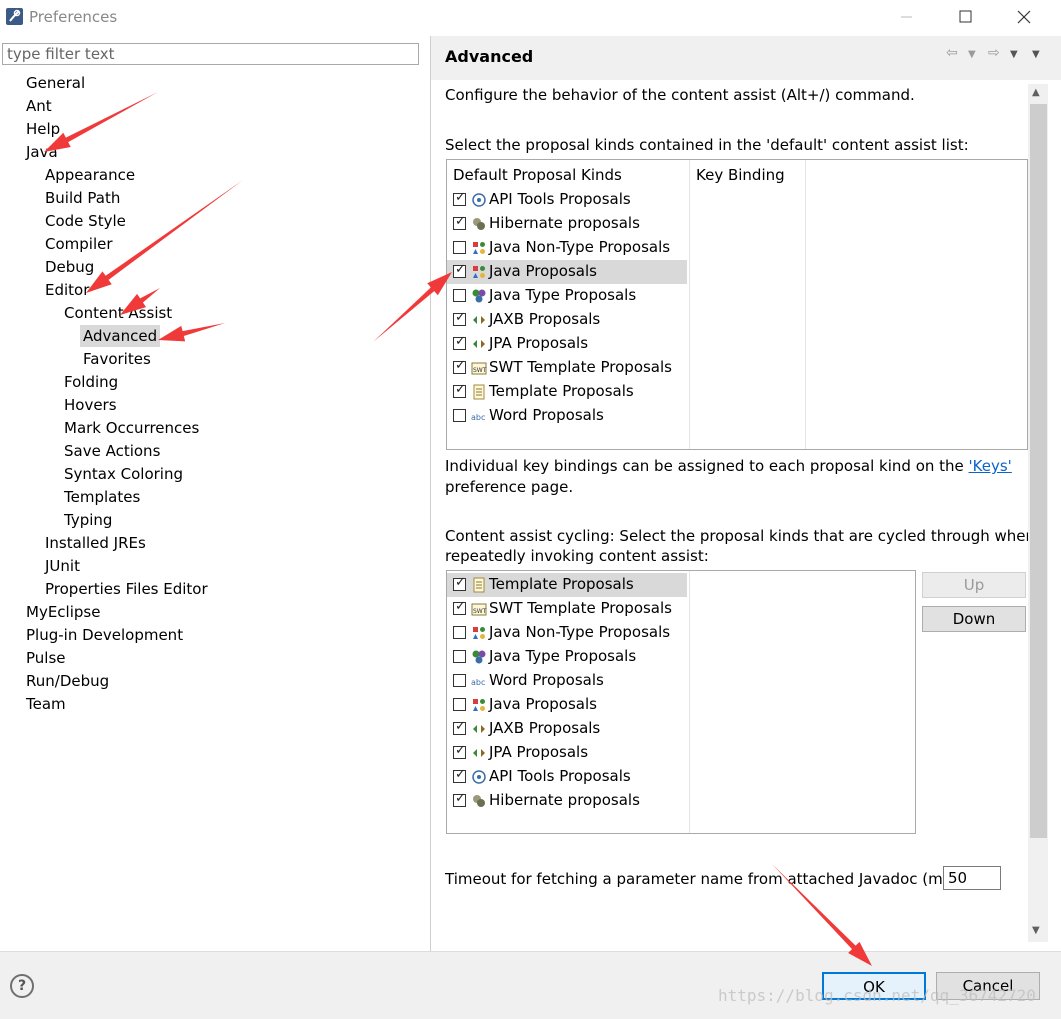  What do you see at coordinates (131, 428) in the screenshot?
I see `tree-item-mark-occurrences: Mark Occurrences` at bounding box center [131, 428].